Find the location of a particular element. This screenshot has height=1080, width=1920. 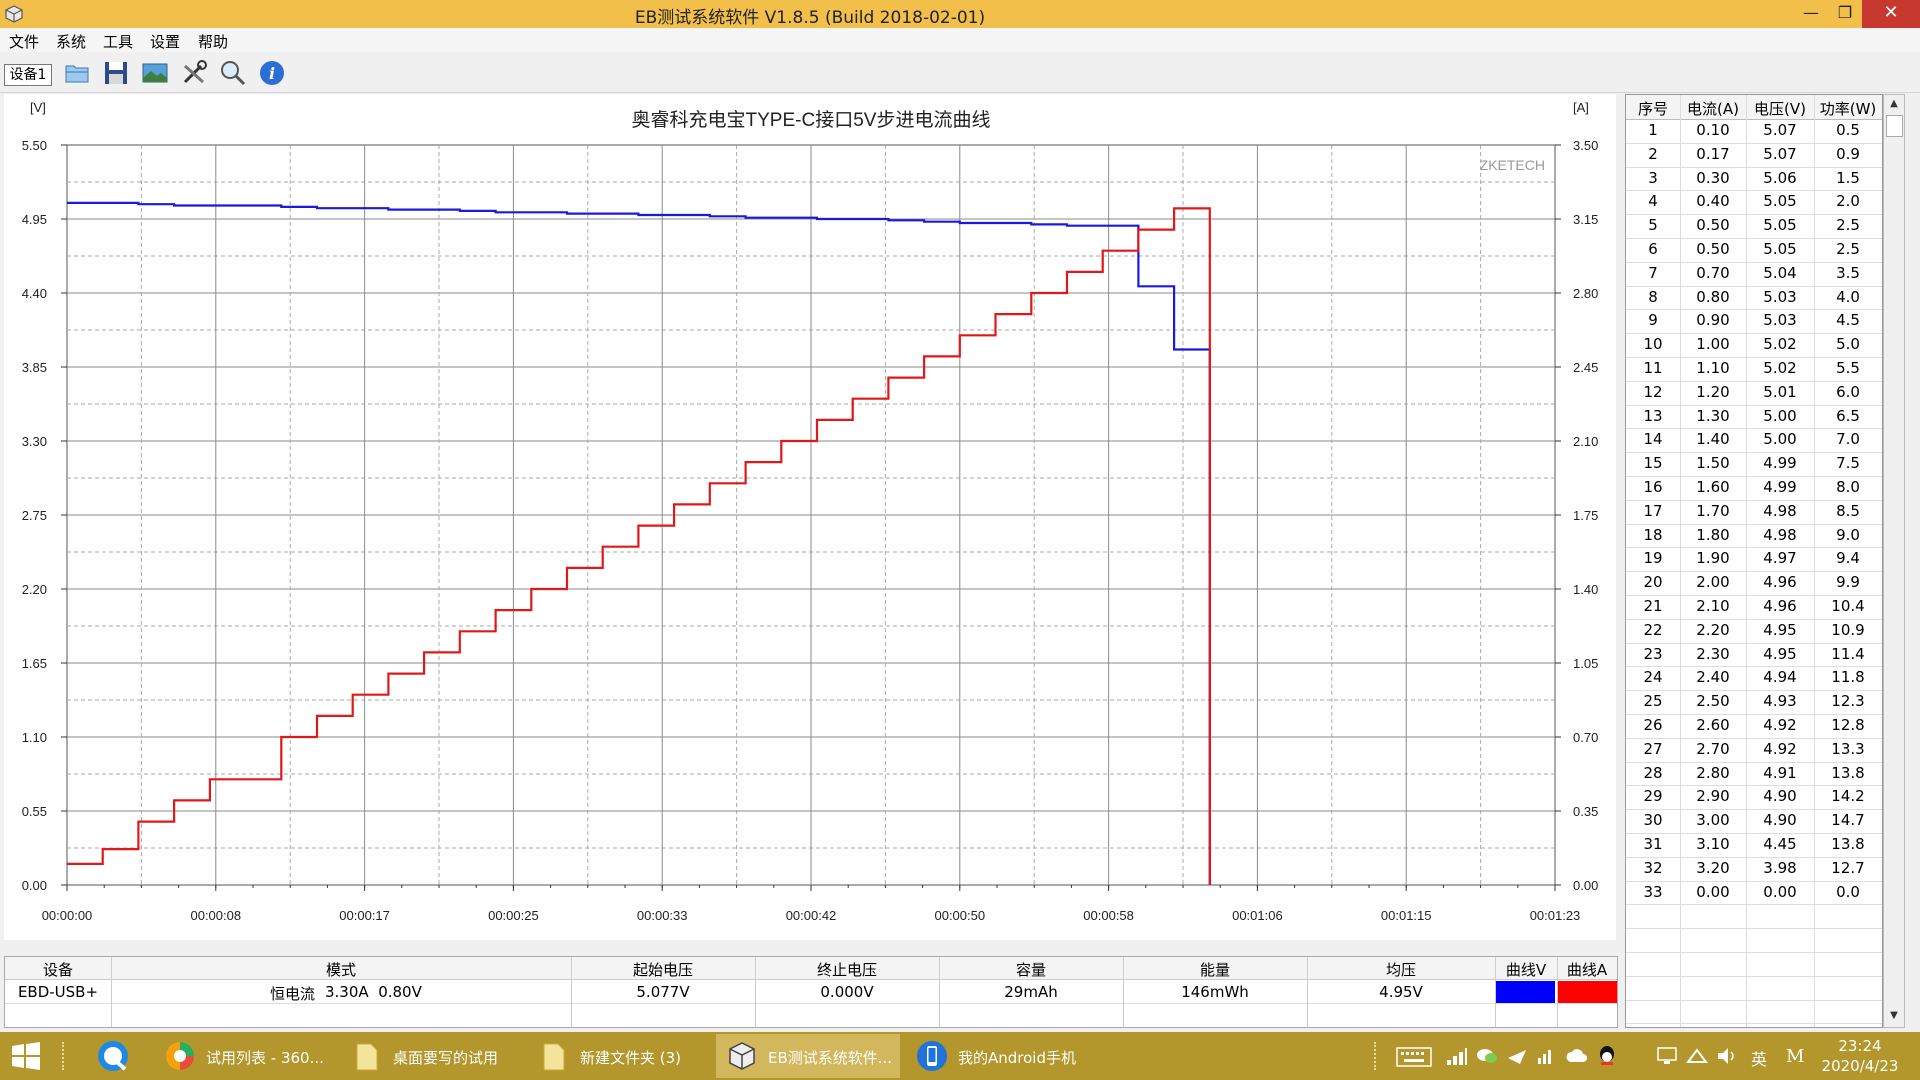

task-android-phone: 我的Android手机 is located at coordinates (996, 1056).